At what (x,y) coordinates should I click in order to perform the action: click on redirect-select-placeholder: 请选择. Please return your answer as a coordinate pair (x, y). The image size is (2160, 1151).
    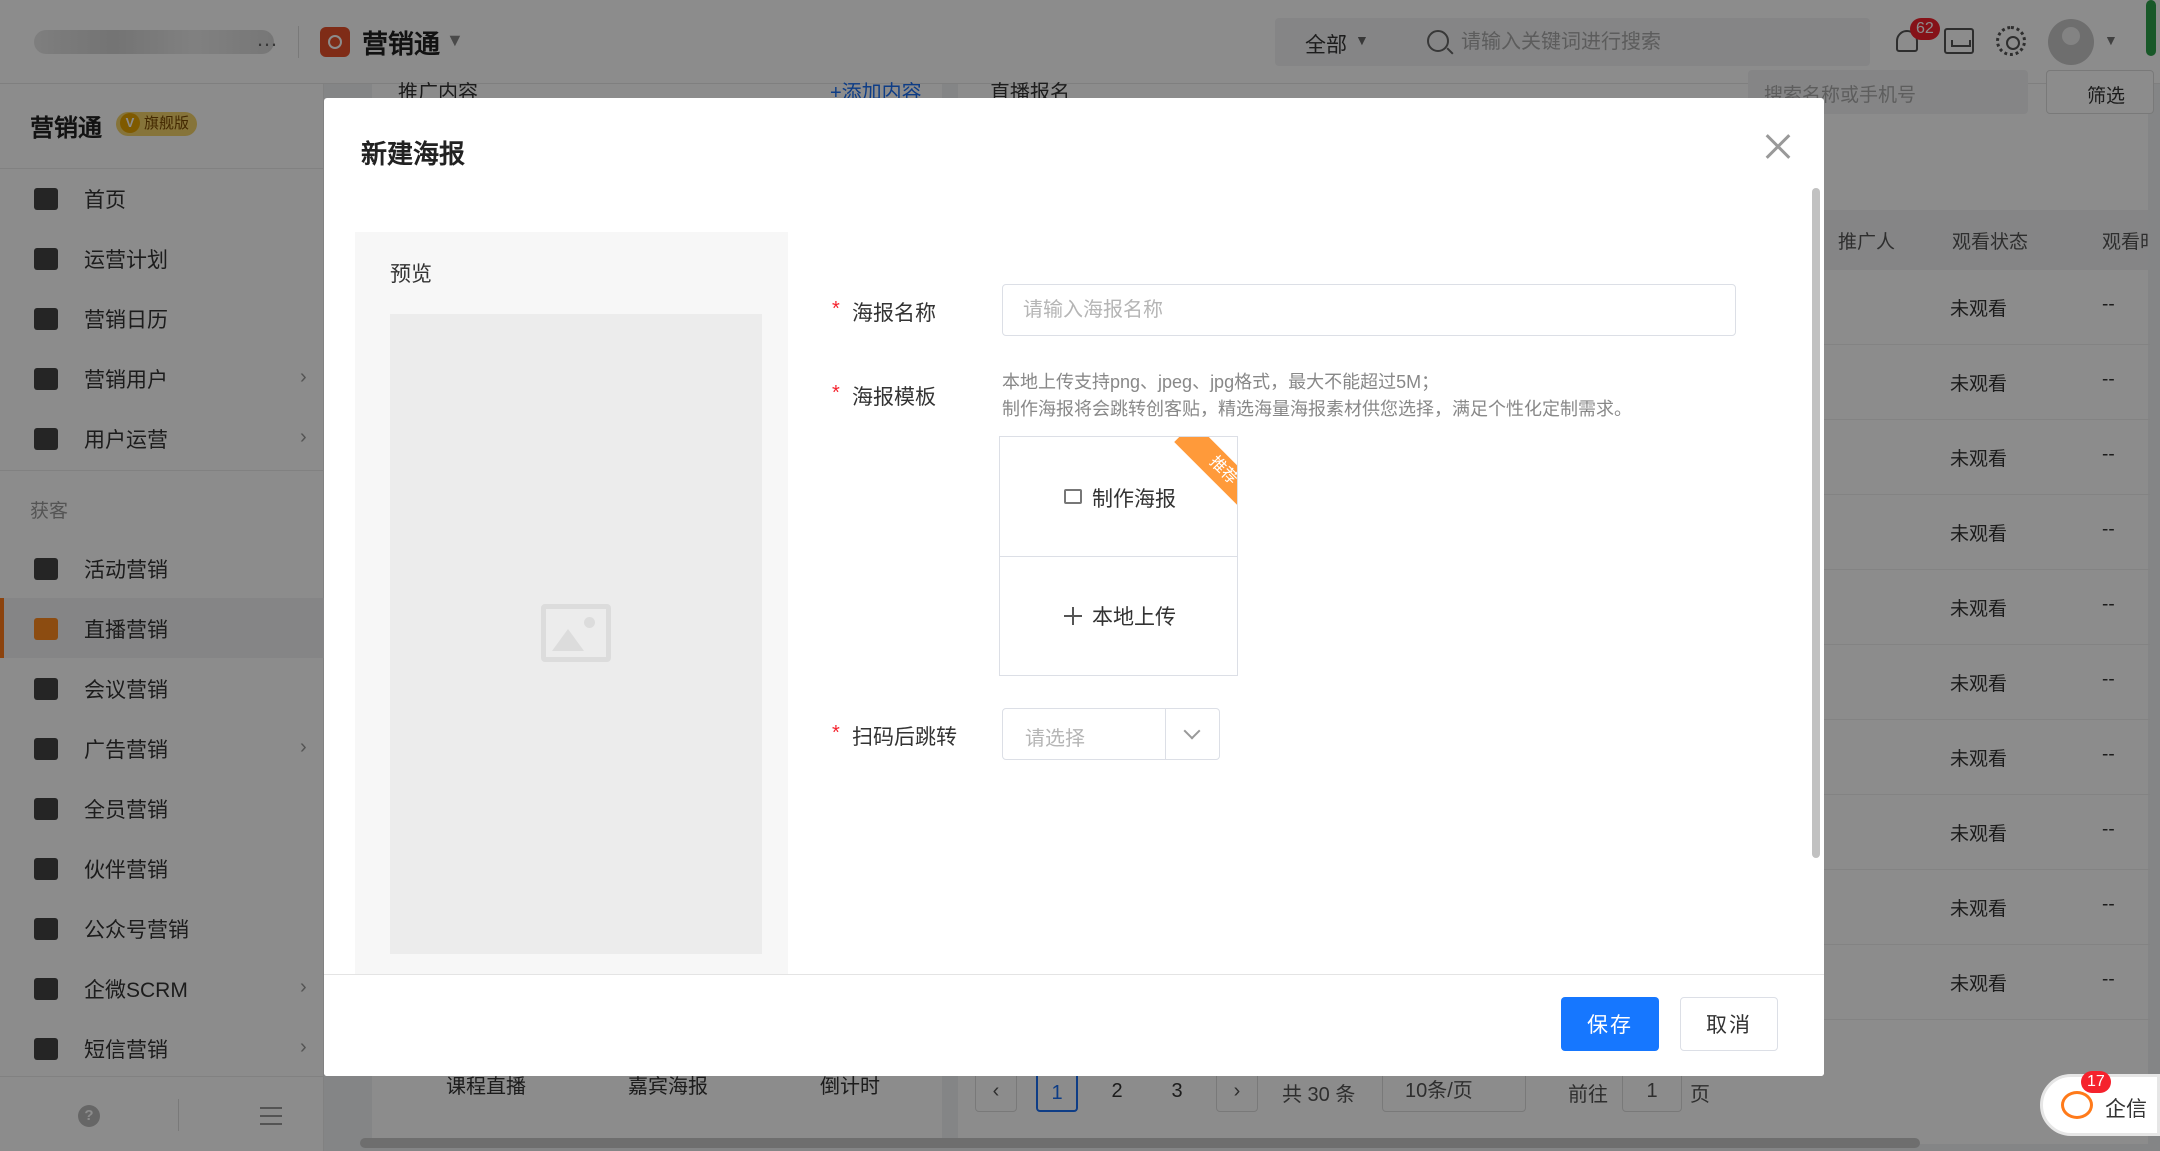
    Looking at the image, I should click on (1055, 739).